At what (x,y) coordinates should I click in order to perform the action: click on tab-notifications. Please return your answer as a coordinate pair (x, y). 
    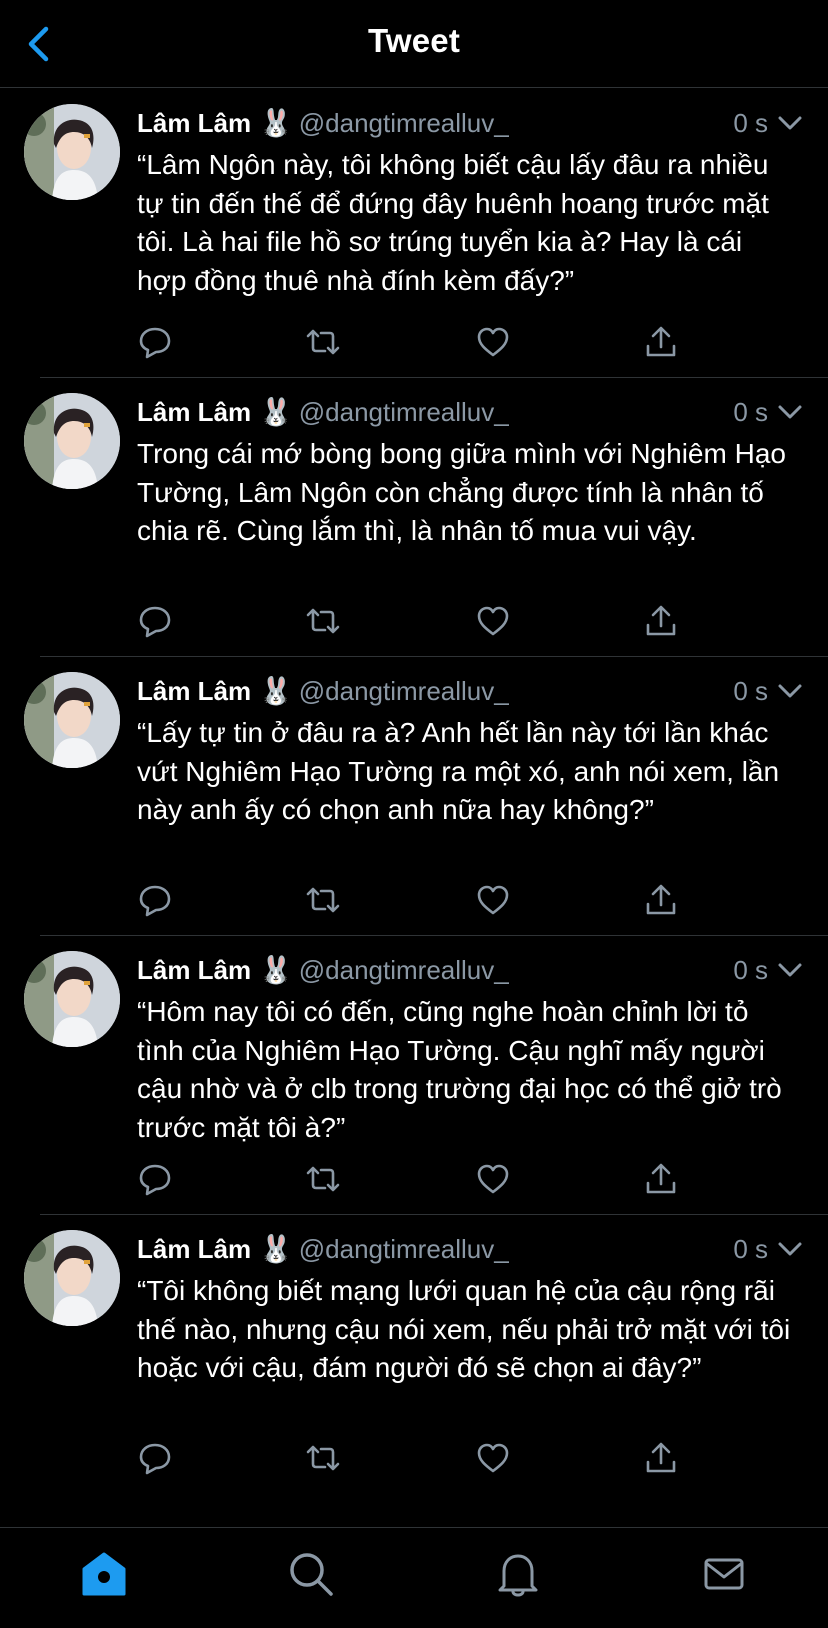
    Looking at the image, I should click on (518, 1574).